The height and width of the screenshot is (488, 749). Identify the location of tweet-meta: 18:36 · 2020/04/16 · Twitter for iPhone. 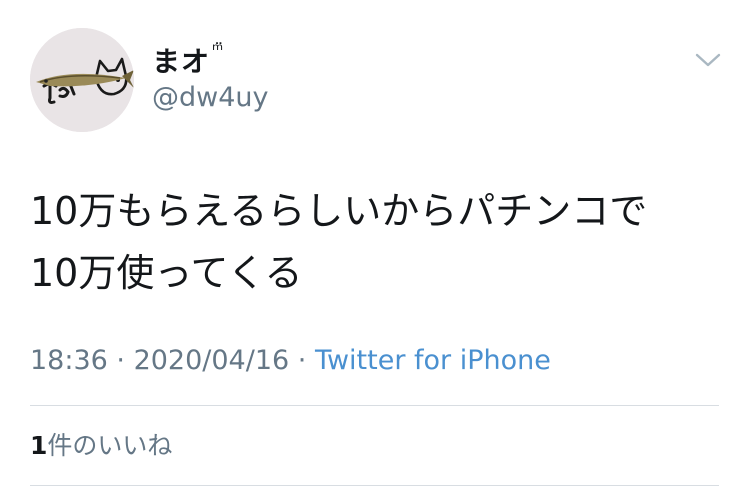
(290, 360).